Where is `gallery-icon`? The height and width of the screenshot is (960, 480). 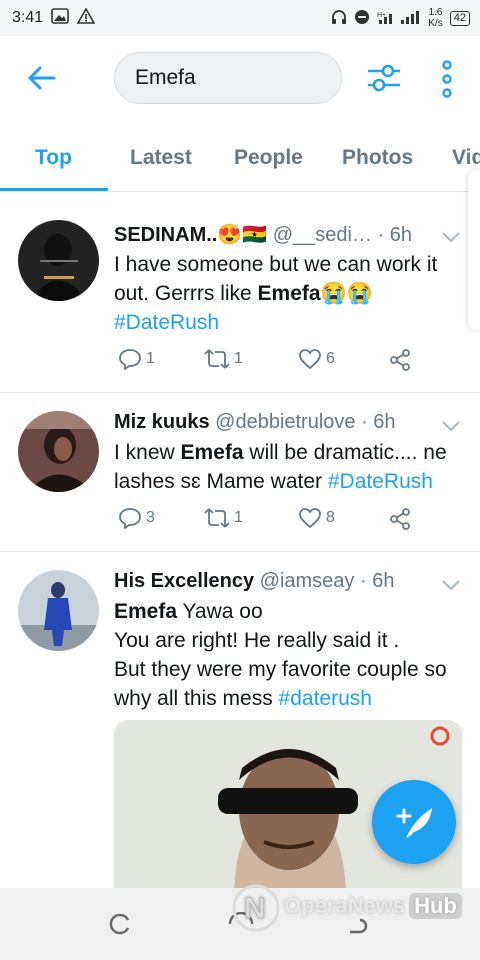 gallery-icon is located at coordinates (60, 18).